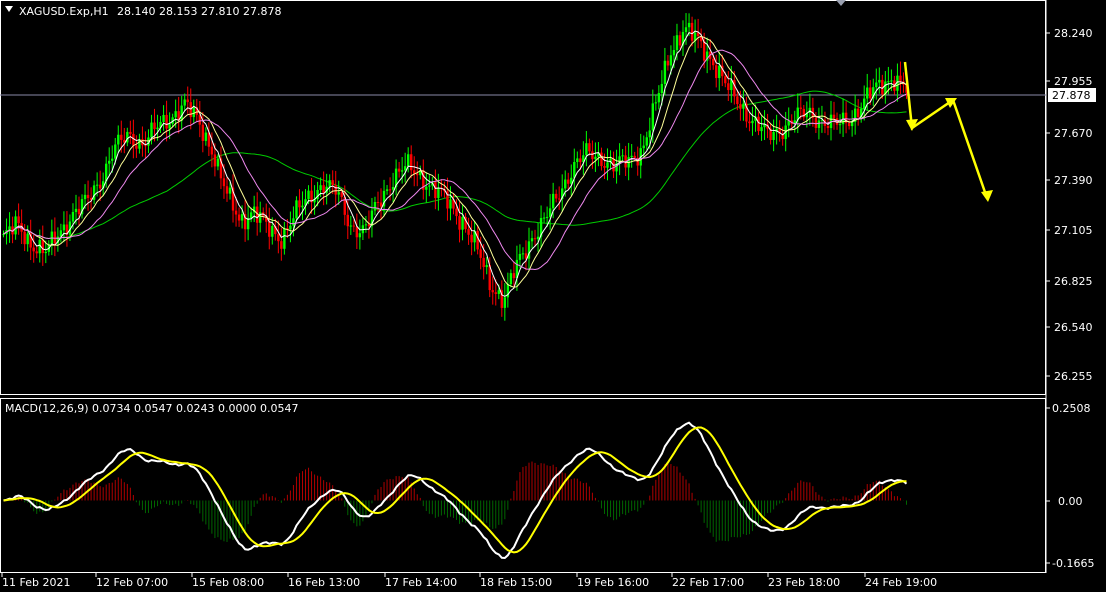 The height and width of the screenshot is (592, 1106). I want to click on price-tick: 28.240, so click(1073, 33).